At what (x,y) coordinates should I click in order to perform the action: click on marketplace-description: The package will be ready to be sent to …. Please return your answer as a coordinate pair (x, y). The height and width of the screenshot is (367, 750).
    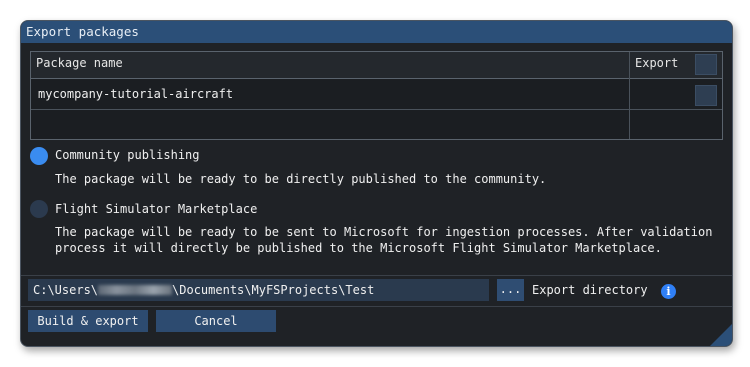
    Looking at the image, I should click on (390, 240).